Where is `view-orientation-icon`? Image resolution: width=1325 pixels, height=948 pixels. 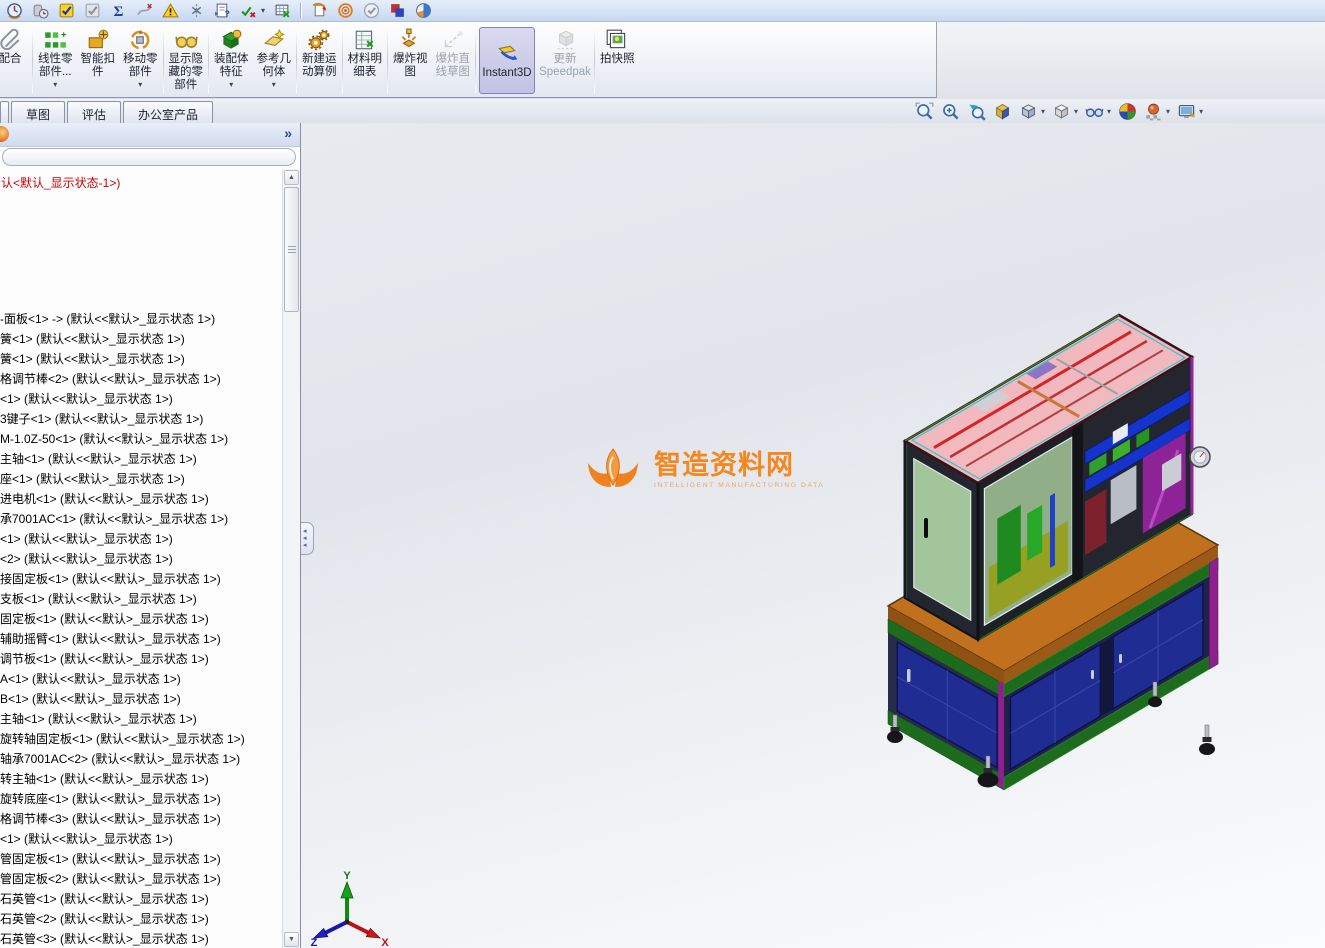
view-orientation-icon is located at coordinates (1028, 111).